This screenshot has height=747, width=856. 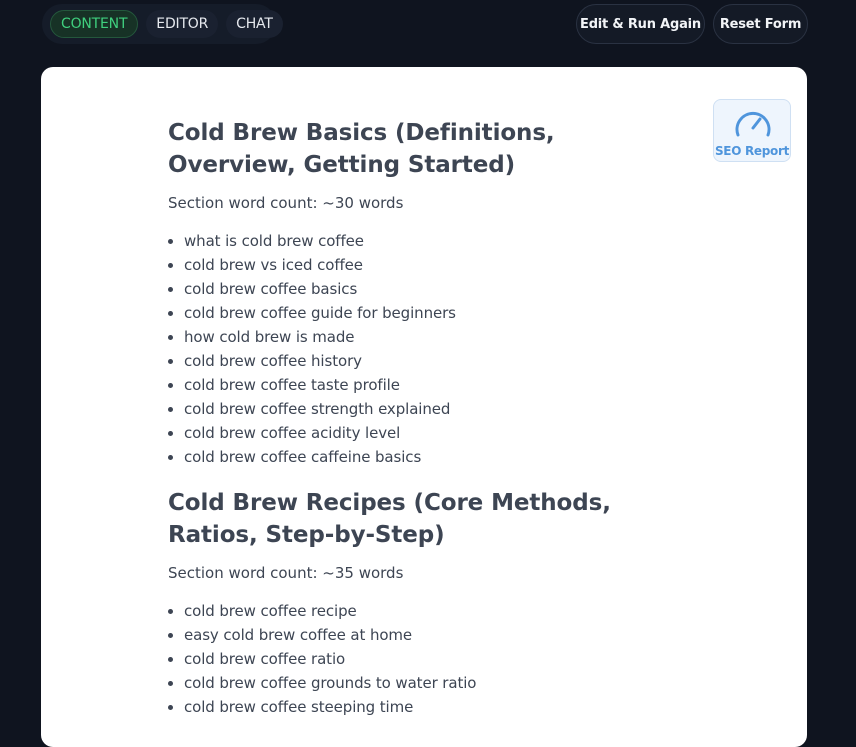 What do you see at coordinates (286, 203) in the screenshot?
I see `section-word-count: Section word count: ~30 words` at bounding box center [286, 203].